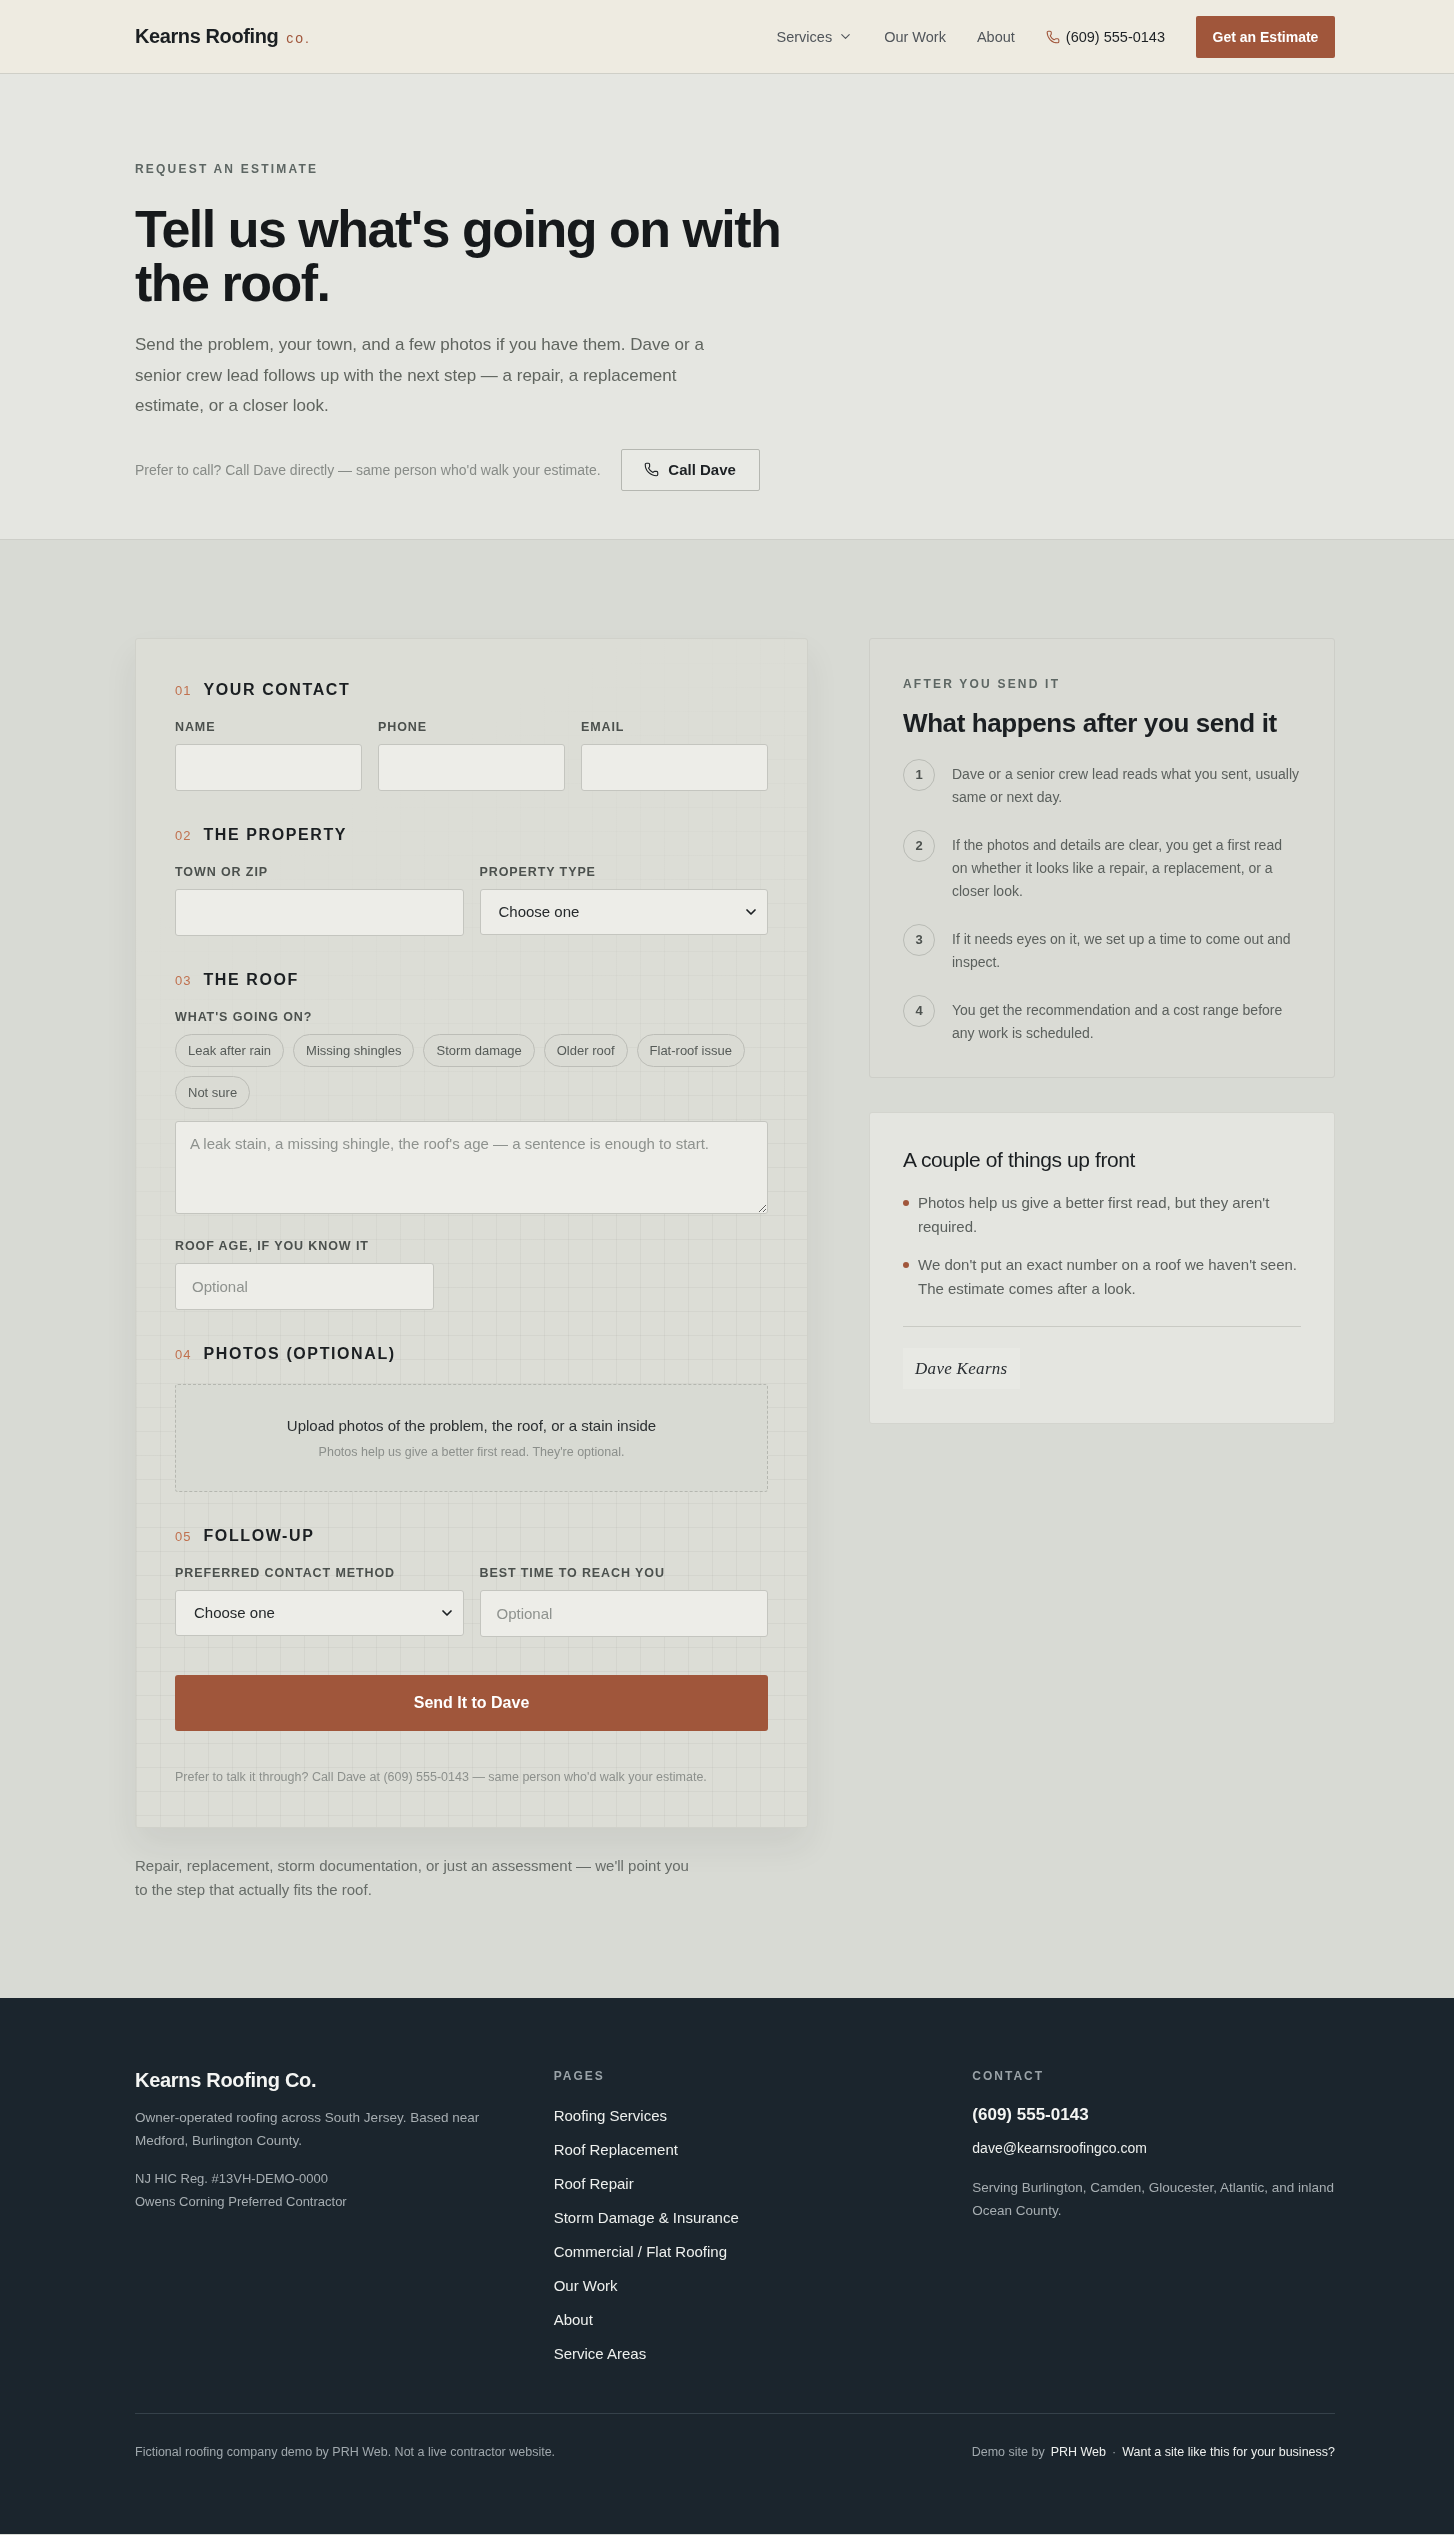 This screenshot has width=1454, height=2535. I want to click on card-heading: A couple of things up front, so click(1020, 1159).